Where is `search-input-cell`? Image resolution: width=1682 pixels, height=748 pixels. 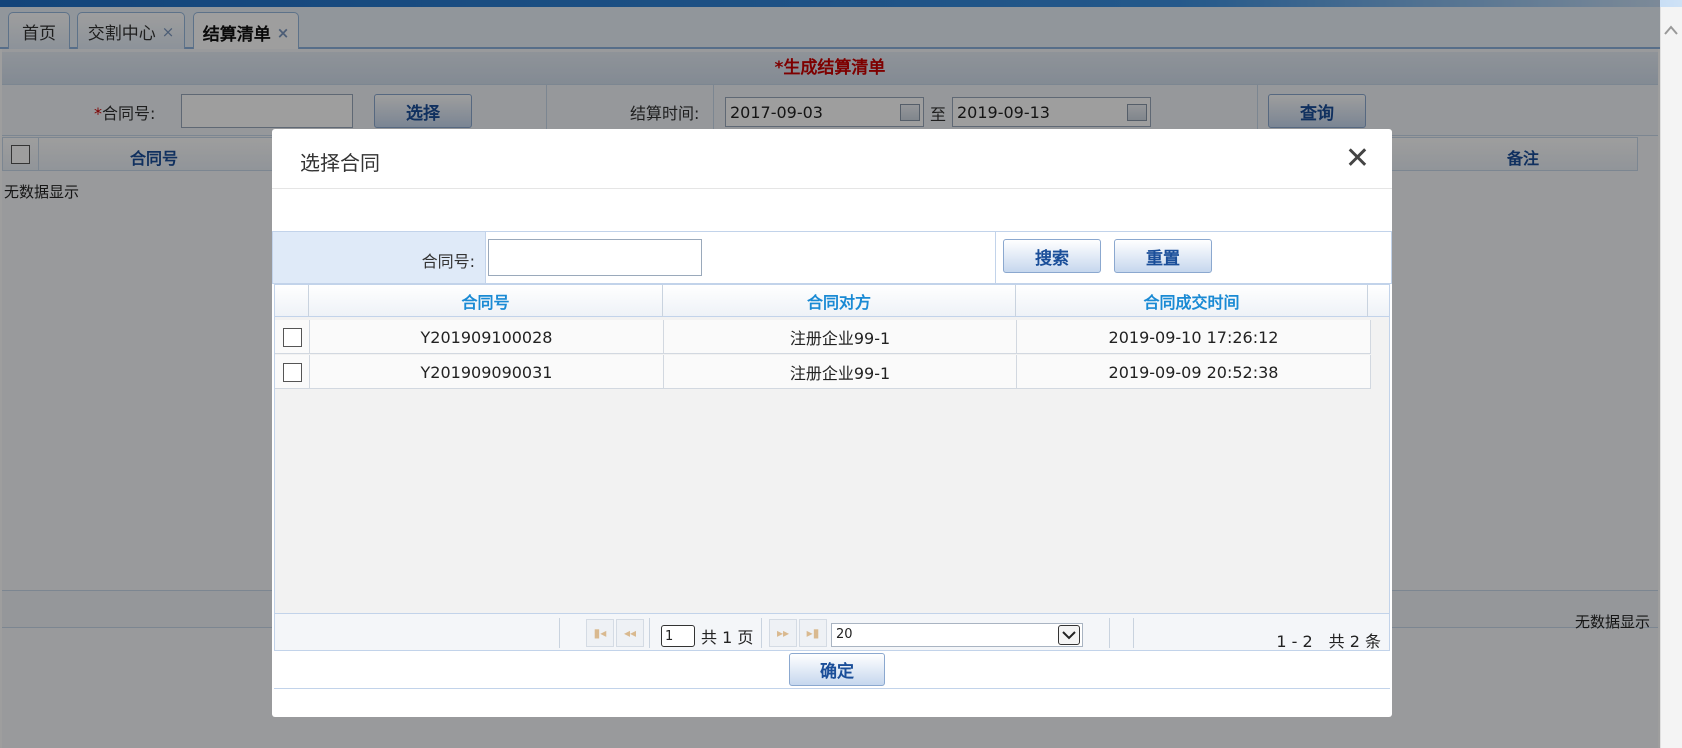
search-input-cell is located at coordinates (741, 257).